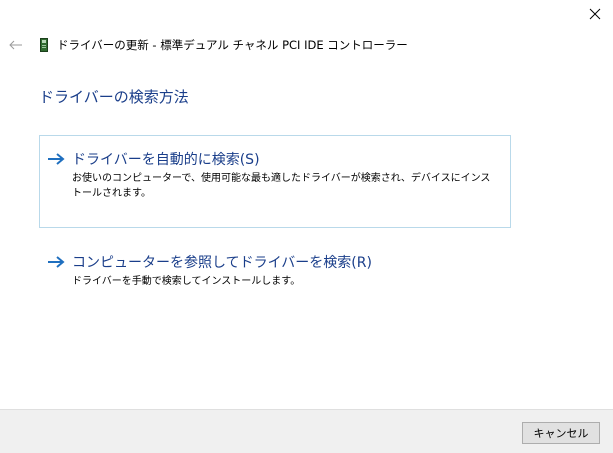 The image size is (613, 453). Describe the element at coordinates (232, 45) in the screenshot. I see `window-title: ドライバーの更新 - 標準デュアル チャネル PCI IDE コントローラー` at that location.